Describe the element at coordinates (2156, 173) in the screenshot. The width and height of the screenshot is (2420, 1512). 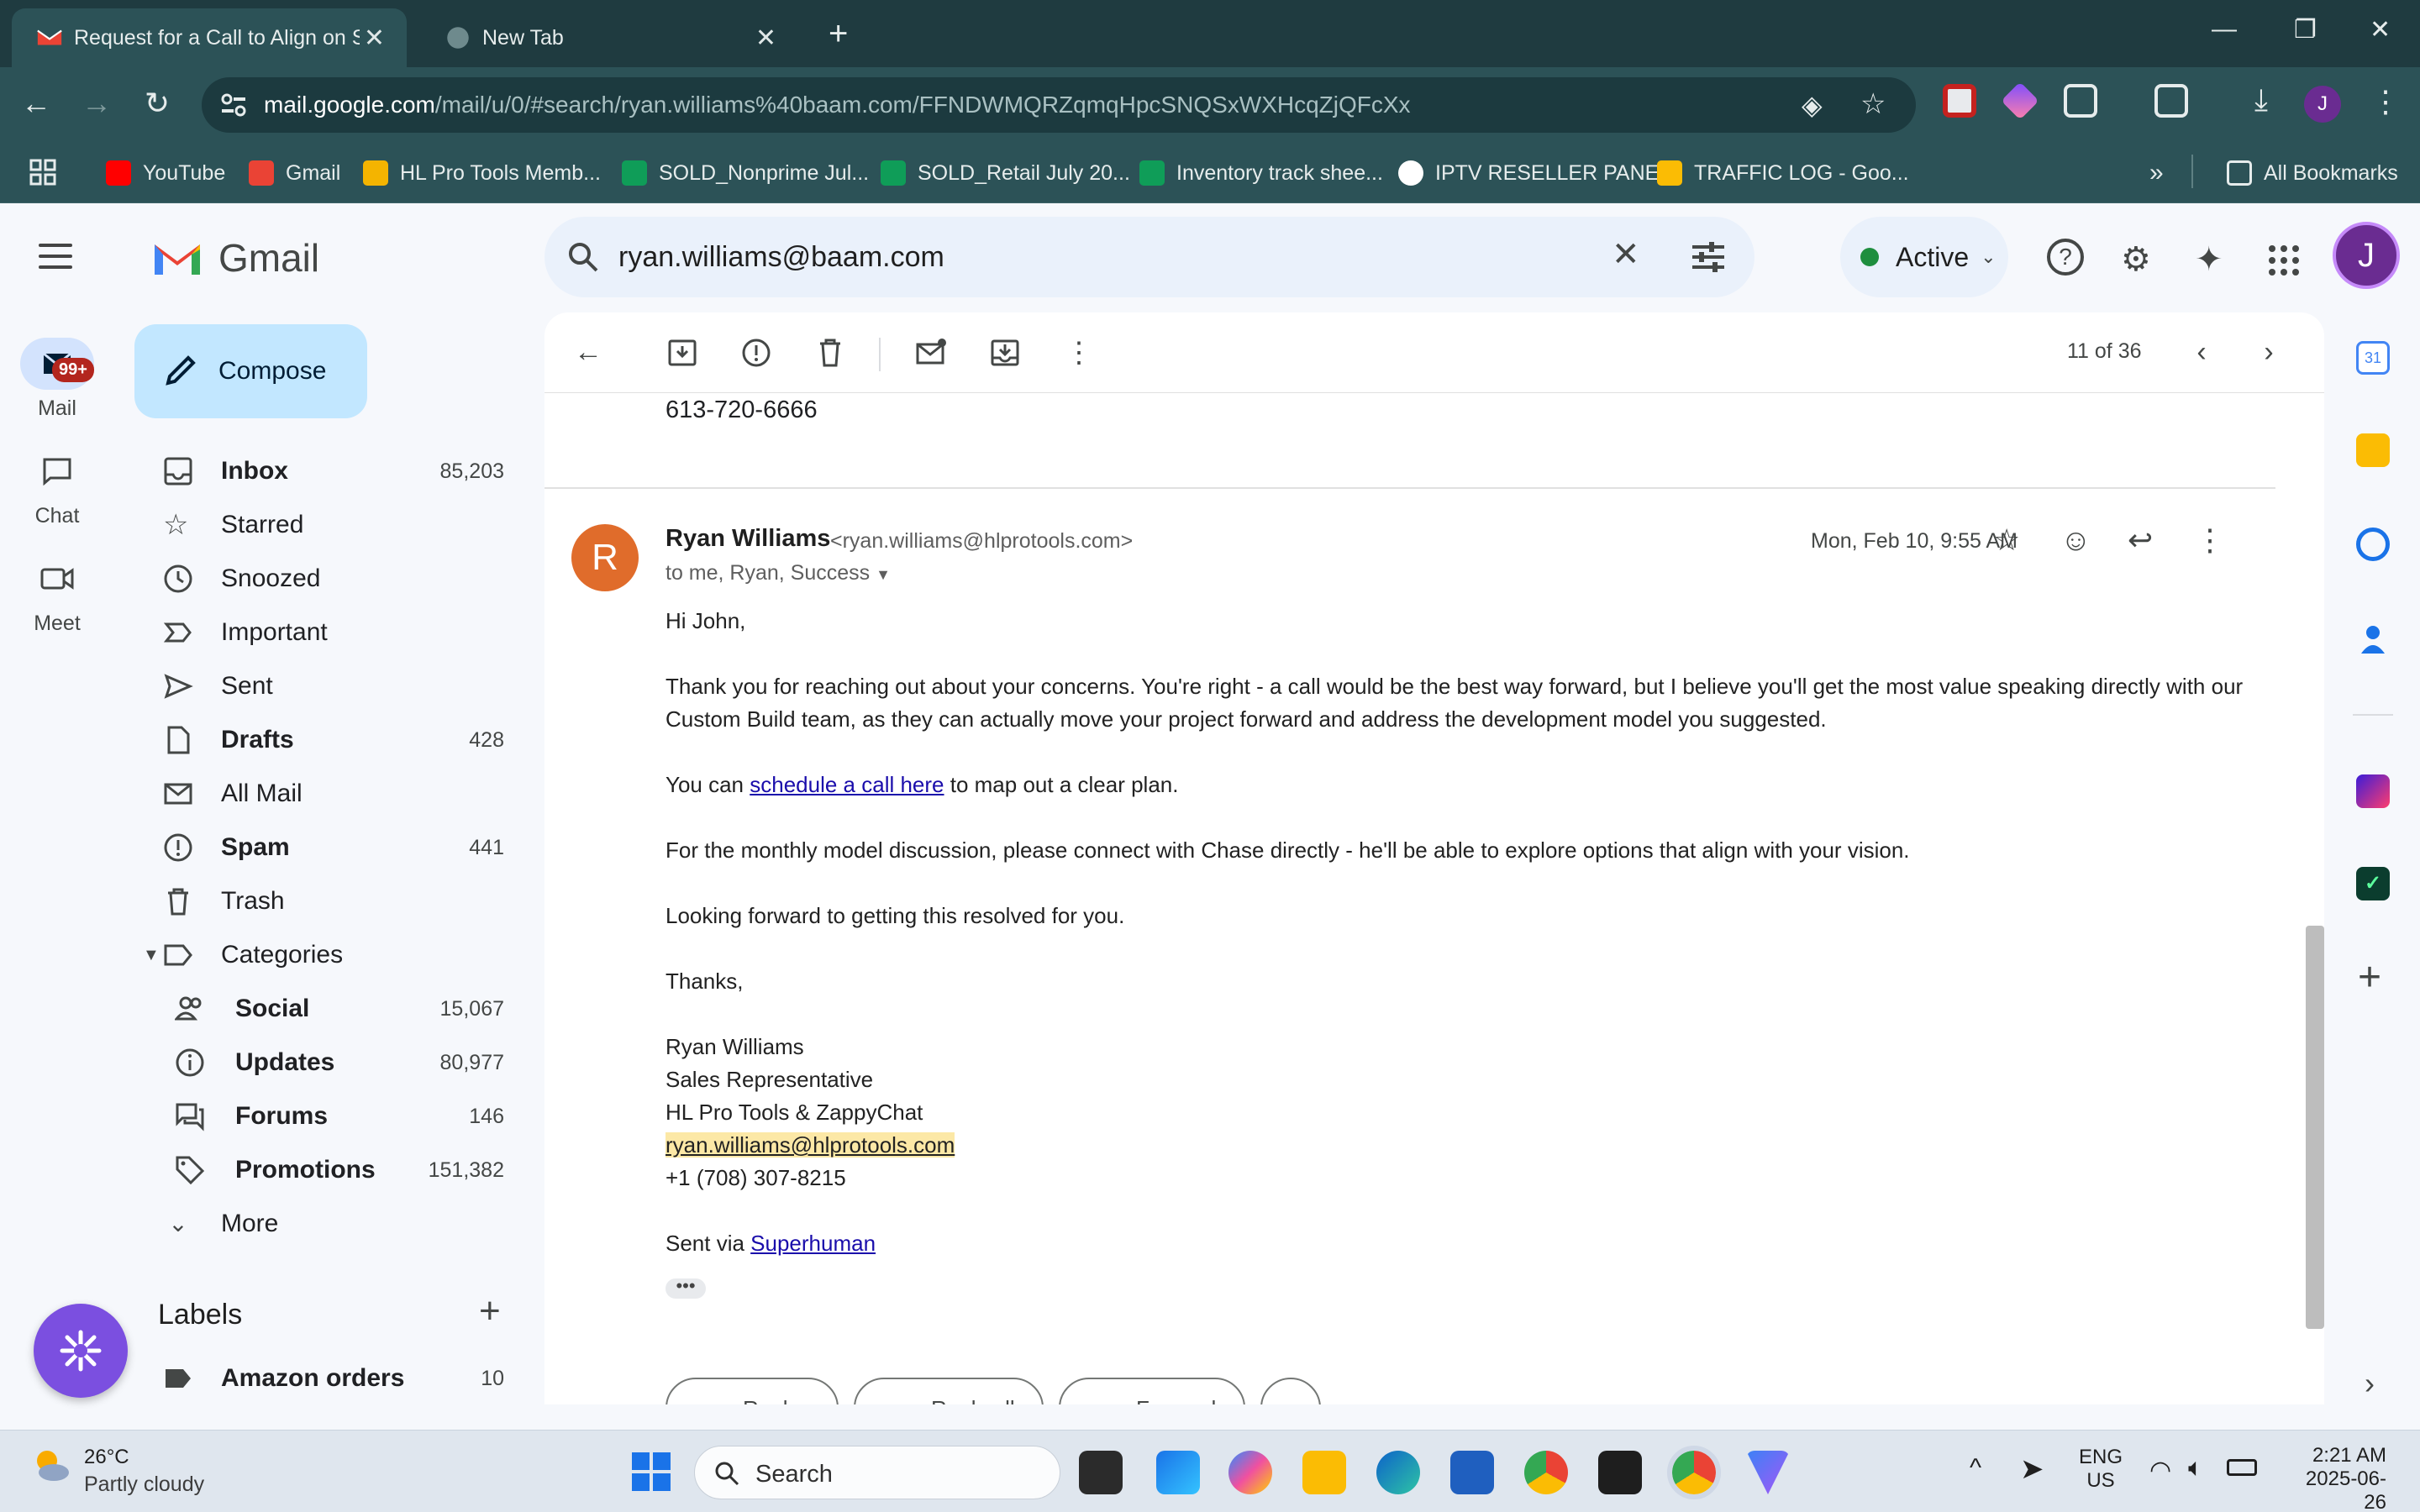
I see `more-bookmarks-chevron-icon: »` at that location.